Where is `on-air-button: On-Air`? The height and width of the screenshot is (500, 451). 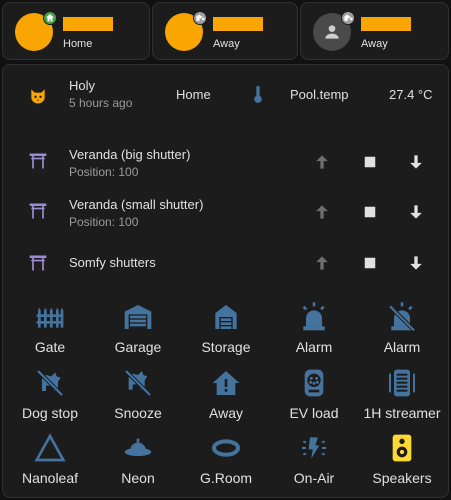 on-air-button: On-Air is located at coordinates (314, 459).